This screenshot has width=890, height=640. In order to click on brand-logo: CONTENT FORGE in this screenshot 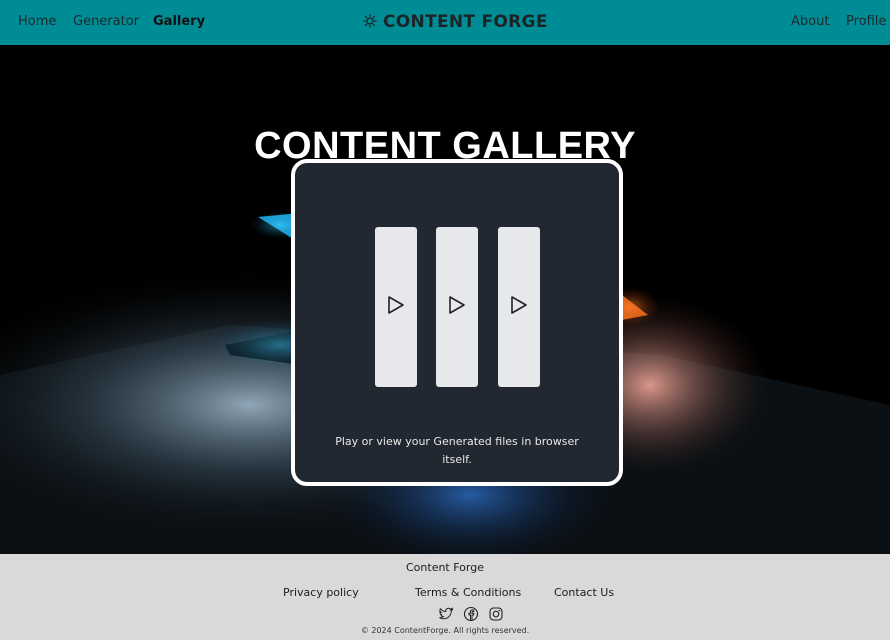, I will do `click(455, 22)`.